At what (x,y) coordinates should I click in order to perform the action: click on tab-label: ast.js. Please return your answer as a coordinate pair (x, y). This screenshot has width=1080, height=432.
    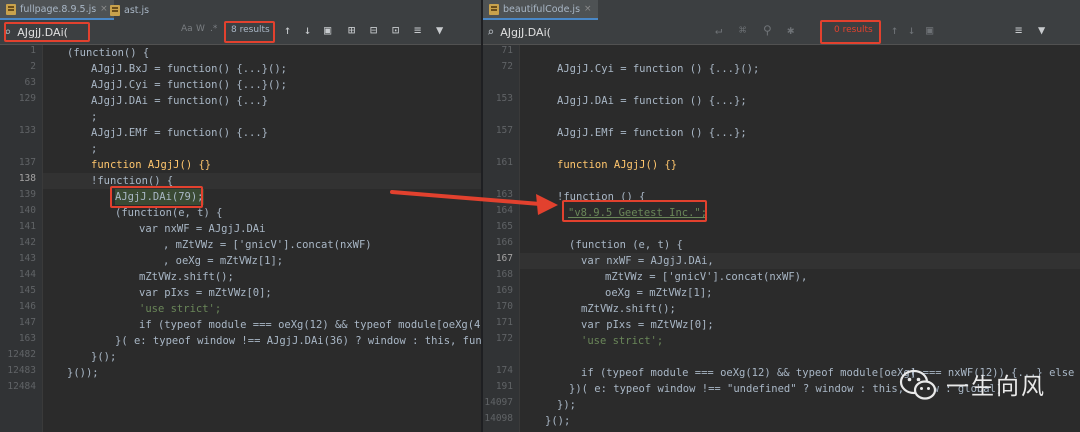
    Looking at the image, I should click on (137, 10).